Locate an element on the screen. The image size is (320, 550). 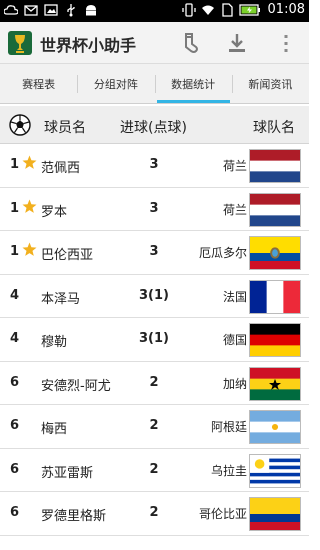
action-bar: 世界杯小助手 is located at coordinates (154, 43).